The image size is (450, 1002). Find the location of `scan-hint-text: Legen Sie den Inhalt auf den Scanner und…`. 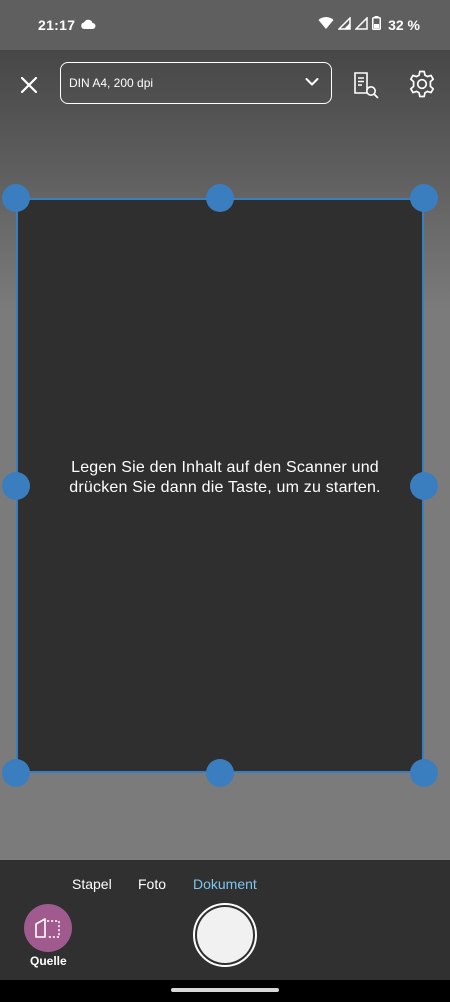

scan-hint-text: Legen Sie den Inhalt auf den Scanner und… is located at coordinates (225, 477).